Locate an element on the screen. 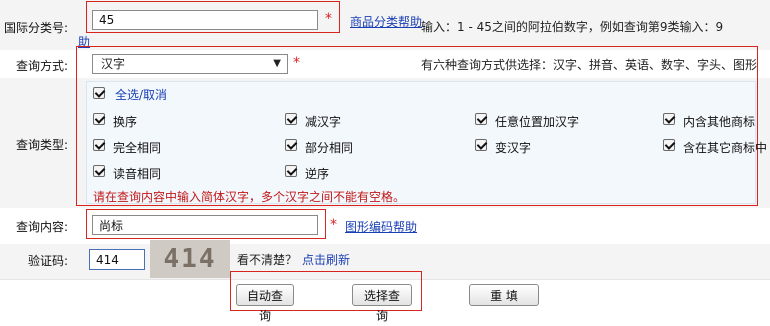 The height and width of the screenshot is (326, 770). auto-query-button: 自动查询 is located at coordinates (265, 303).